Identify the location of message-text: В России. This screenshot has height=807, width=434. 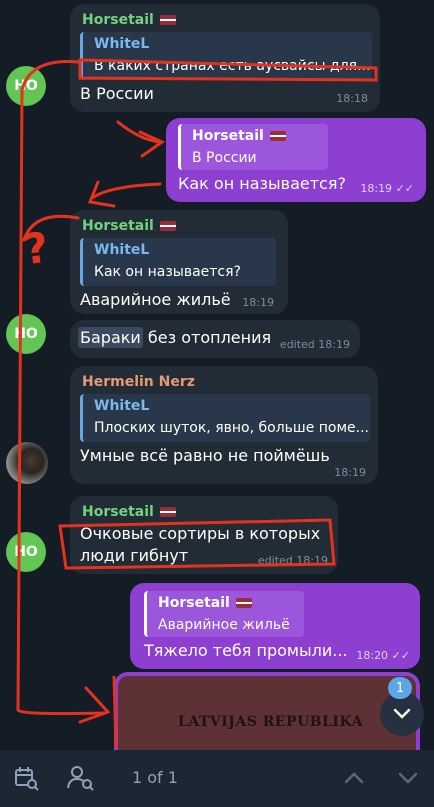
(117, 93).